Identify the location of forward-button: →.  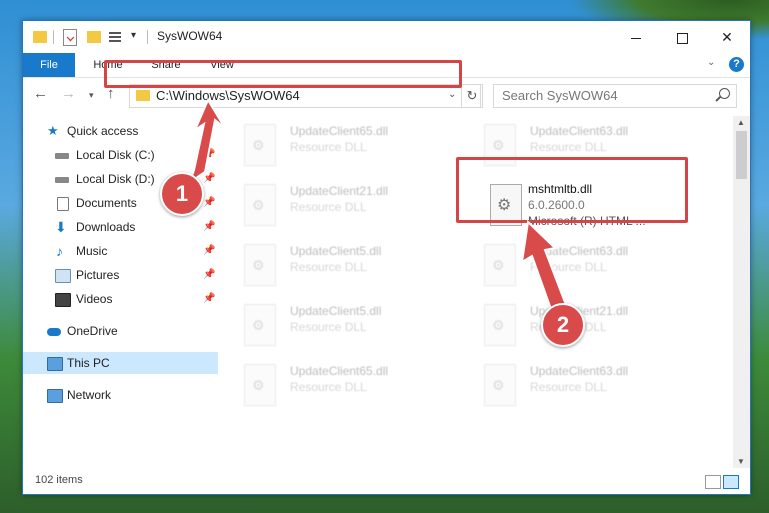
(68, 93).